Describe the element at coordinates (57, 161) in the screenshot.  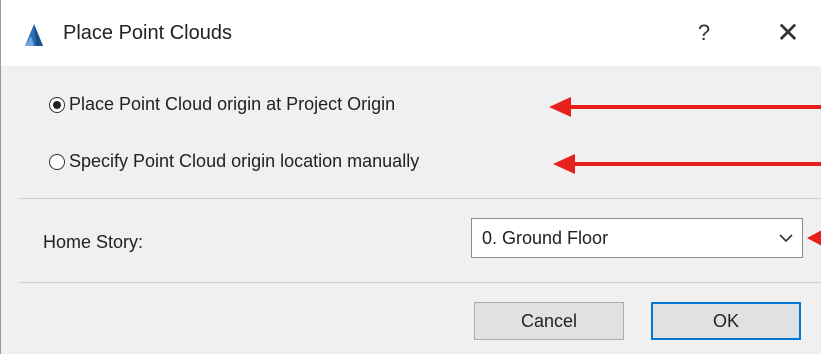
I see `radio-button-unchecked` at that location.